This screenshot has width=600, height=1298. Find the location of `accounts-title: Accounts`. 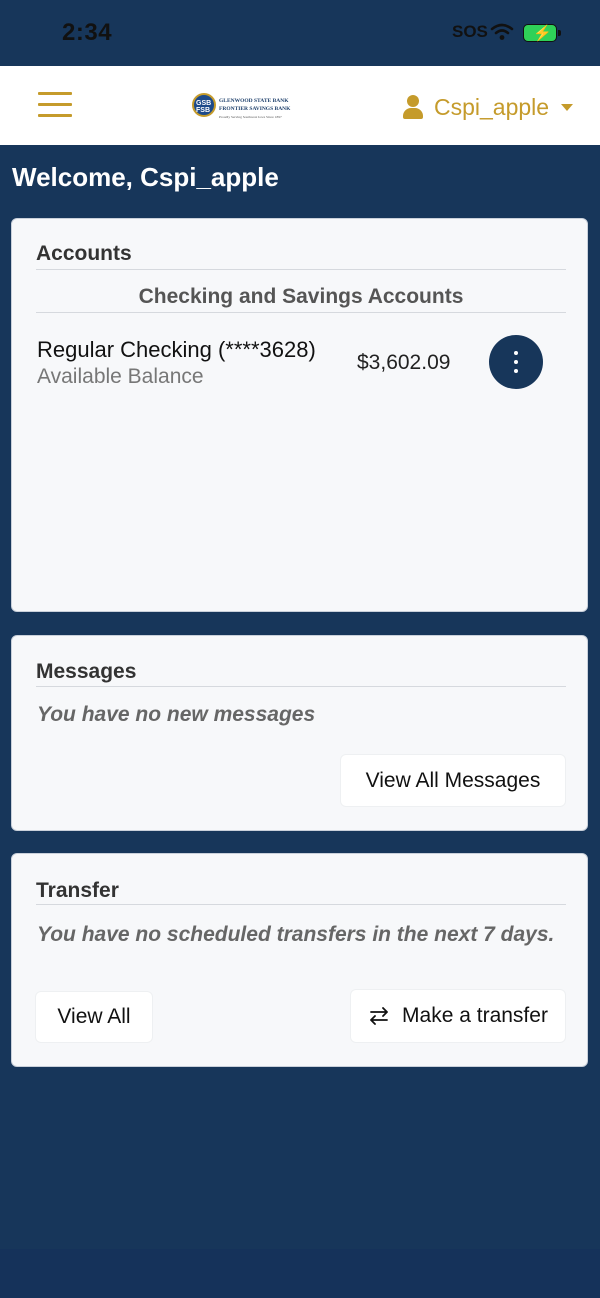

accounts-title: Accounts is located at coordinates (84, 253).